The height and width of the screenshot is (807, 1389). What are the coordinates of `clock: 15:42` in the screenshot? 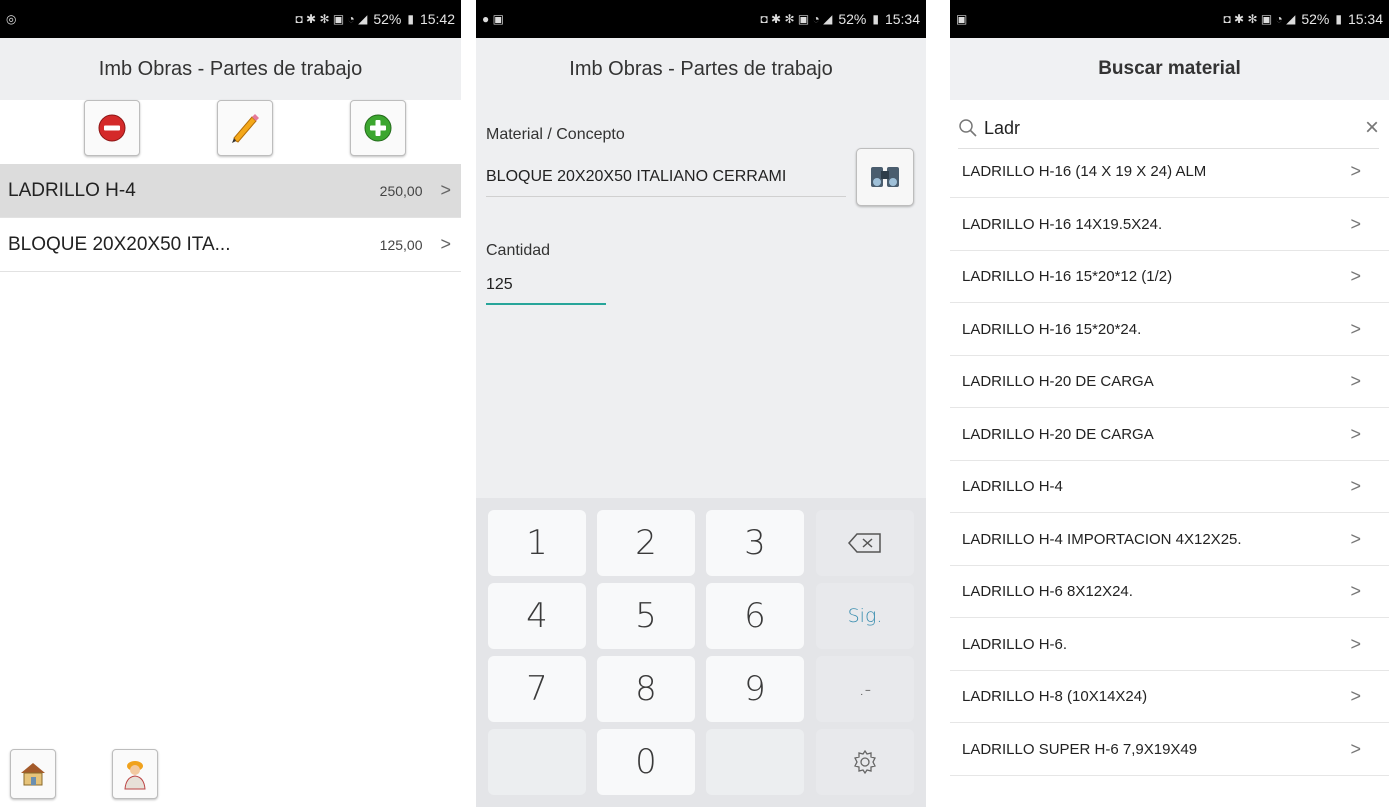 It's located at (437, 19).